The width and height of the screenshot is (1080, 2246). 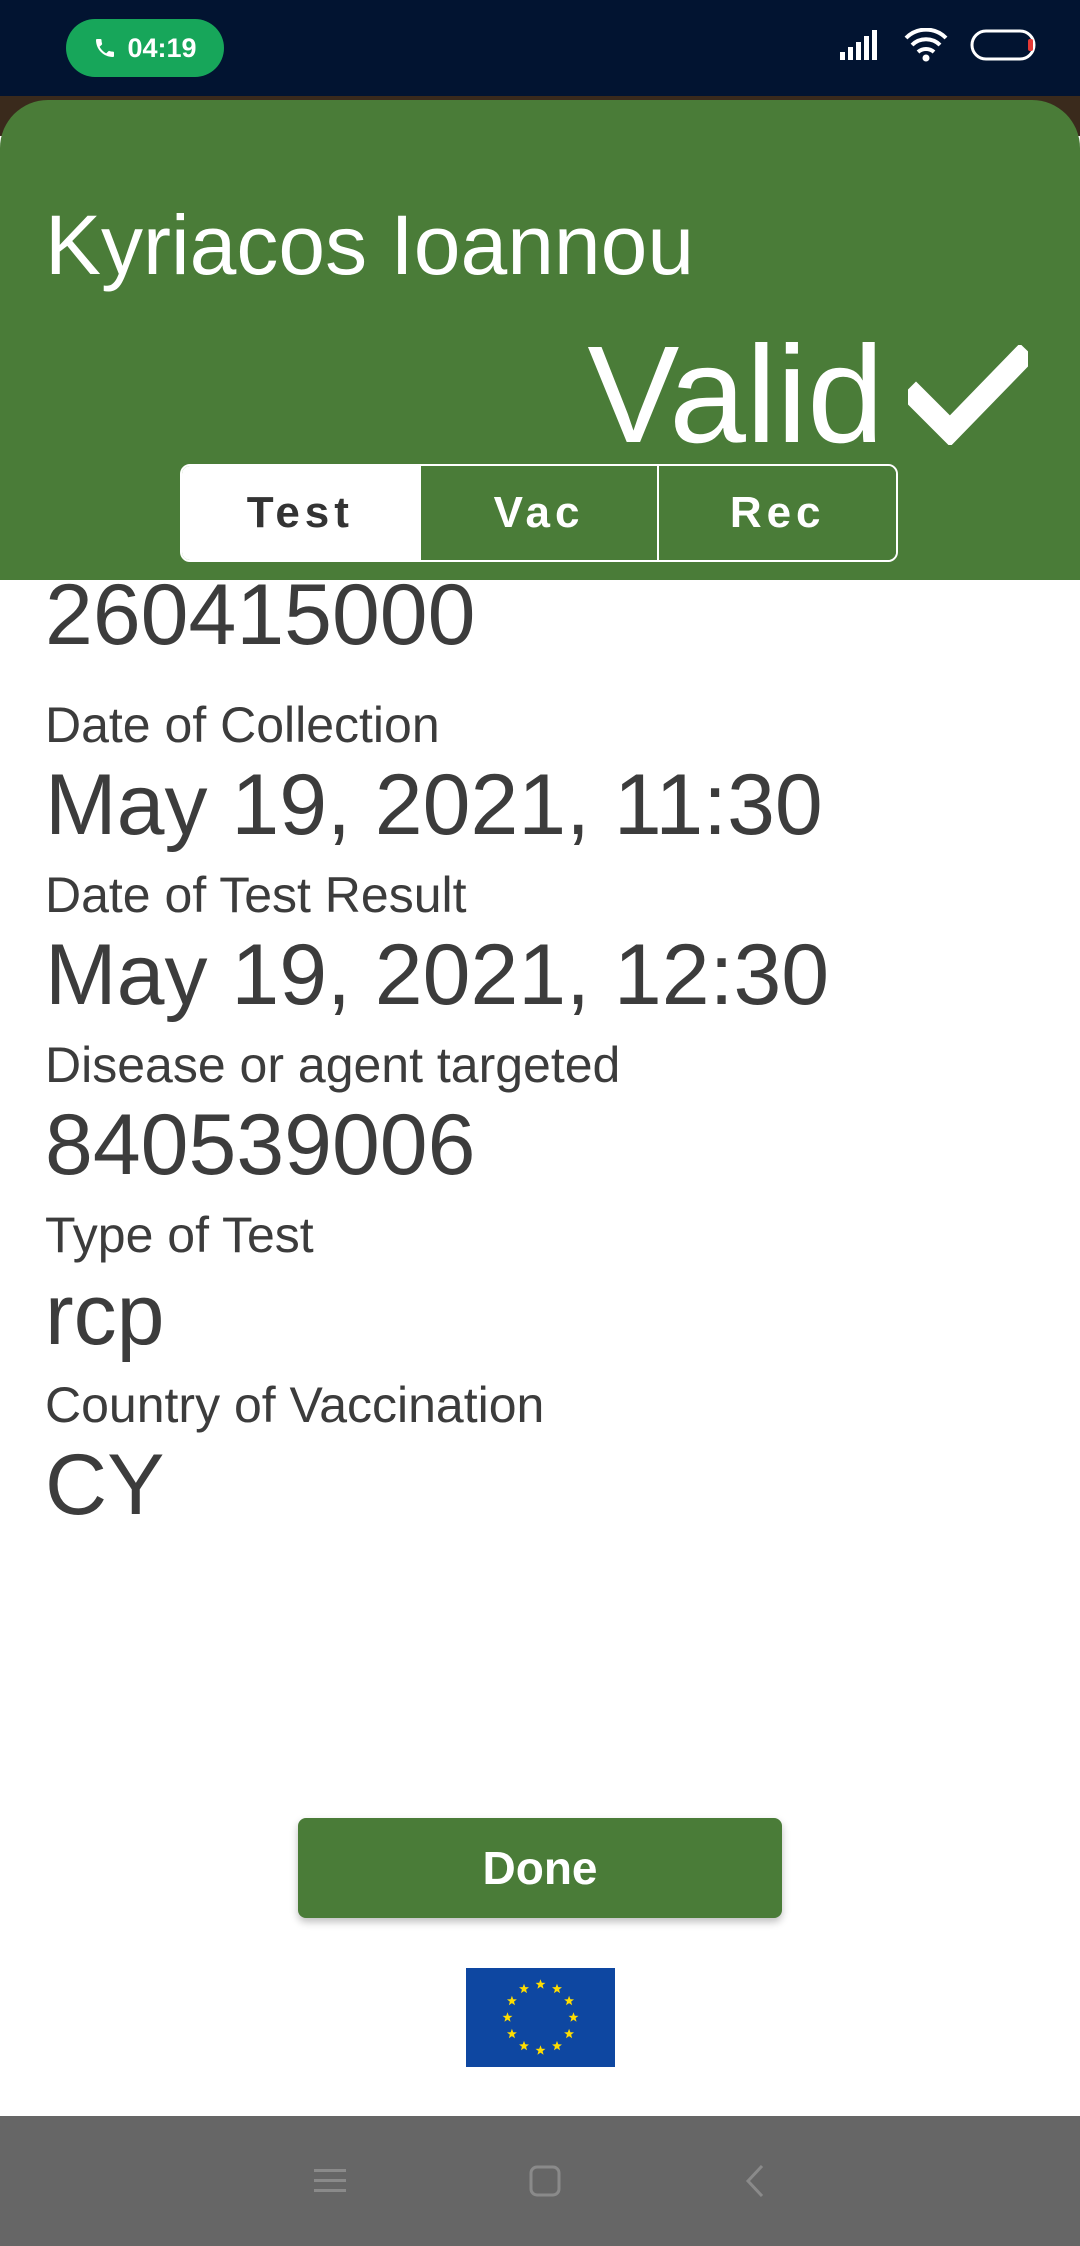 What do you see at coordinates (370, 245) in the screenshot?
I see `person-name: Kyriacos Ioannou` at bounding box center [370, 245].